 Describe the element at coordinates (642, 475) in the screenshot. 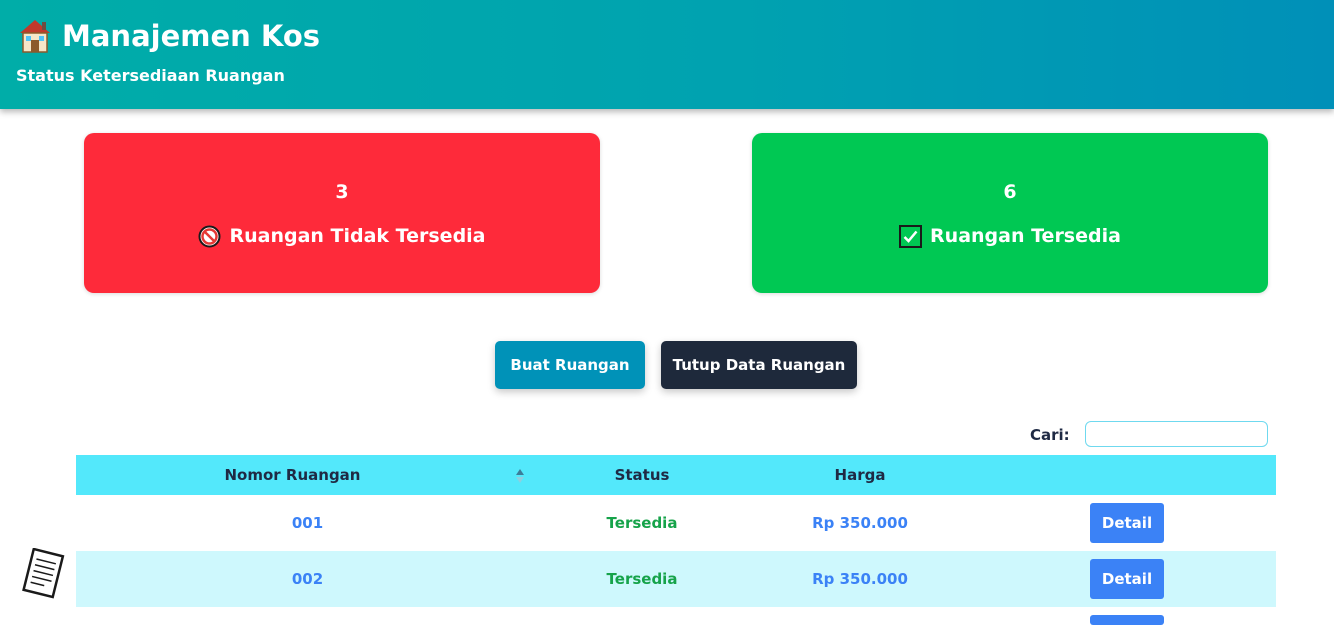

I see `column-header-status: Status` at that location.